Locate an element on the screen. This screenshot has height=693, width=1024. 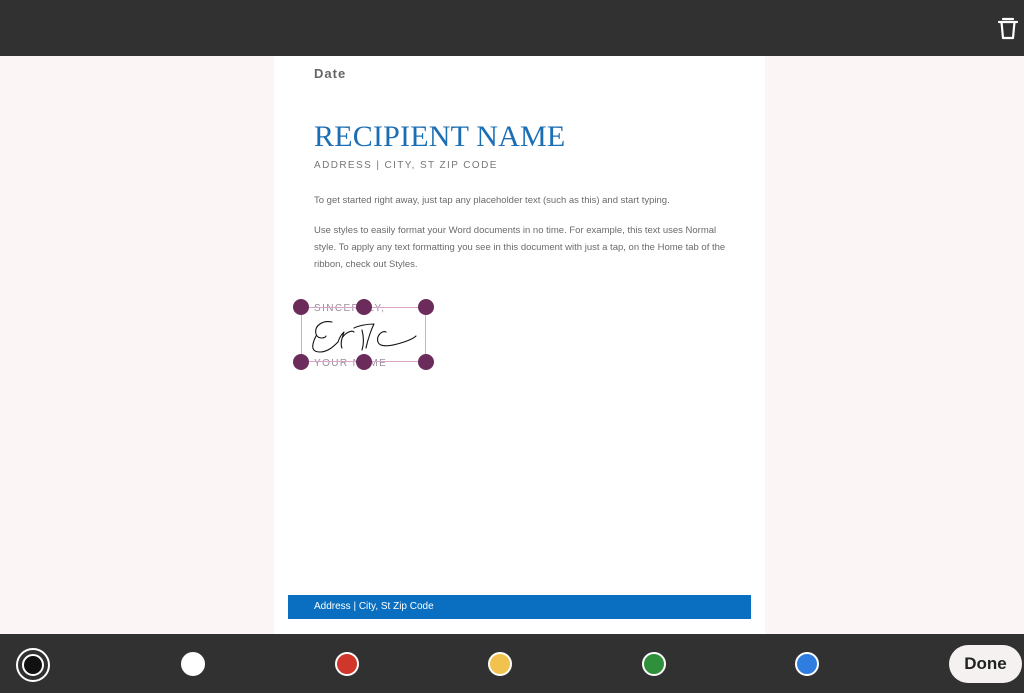
color-swatch-green is located at coordinates (654, 664).